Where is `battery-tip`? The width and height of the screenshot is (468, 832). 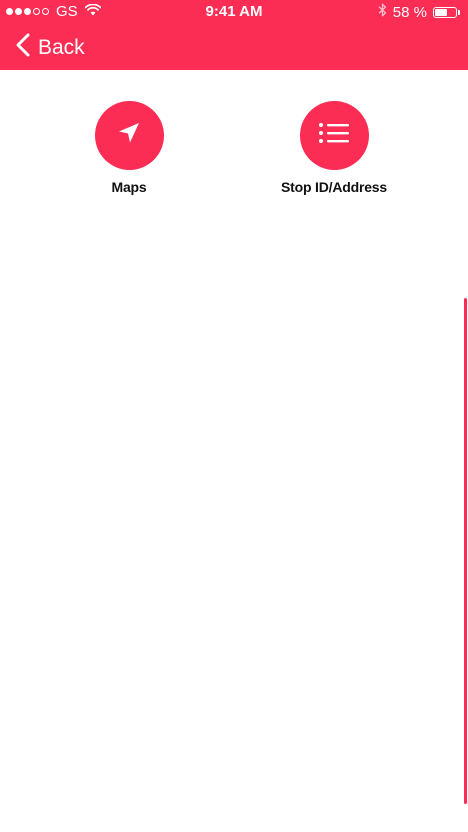
battery-tip is located at coordinates (459, 12).